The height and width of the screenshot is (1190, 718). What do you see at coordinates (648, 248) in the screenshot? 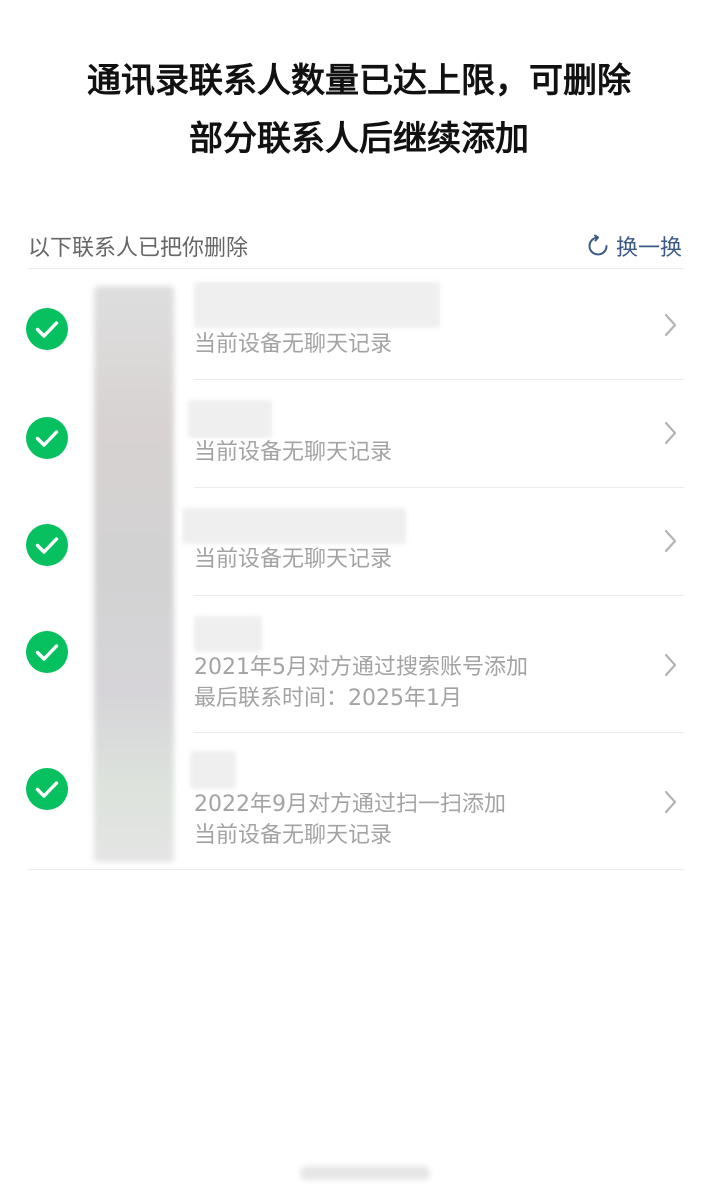
I see `refresh-label: 换一换` at bounding box center [648, 248].